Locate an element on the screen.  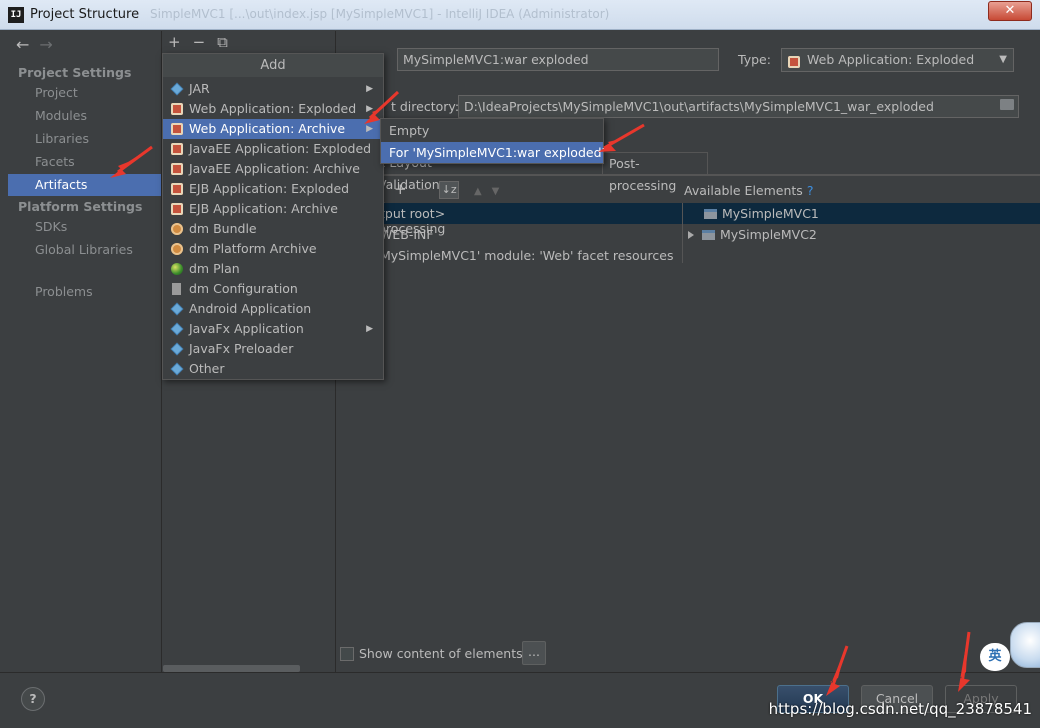
arrow-line-archive is located at coordinates (384, 105).